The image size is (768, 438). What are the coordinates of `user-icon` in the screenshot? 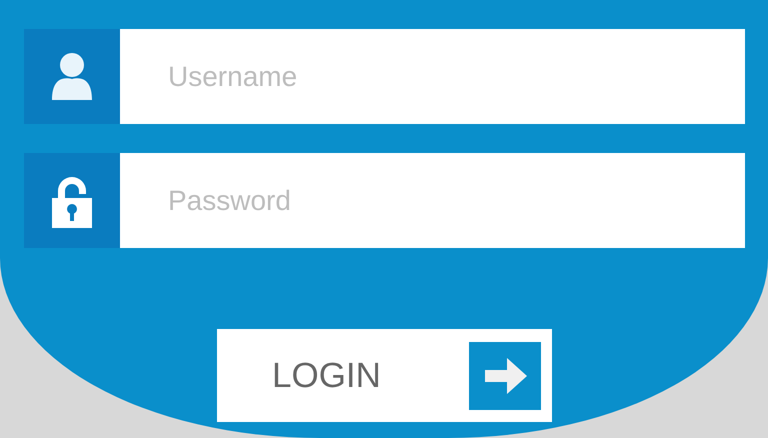 It's located at (72, 76).